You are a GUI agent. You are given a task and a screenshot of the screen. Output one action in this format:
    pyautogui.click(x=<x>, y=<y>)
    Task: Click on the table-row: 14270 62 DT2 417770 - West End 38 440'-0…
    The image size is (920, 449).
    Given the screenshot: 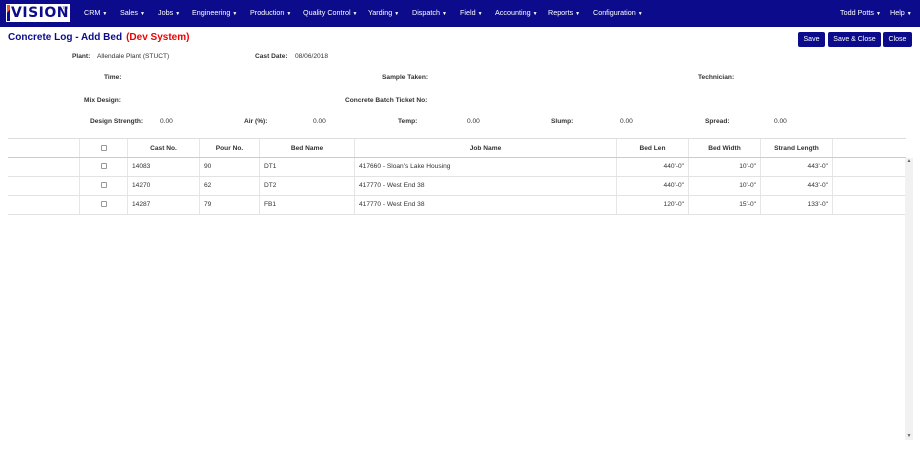 What is the action you would take?
    pyautogui.click(x=457, y=186)
    